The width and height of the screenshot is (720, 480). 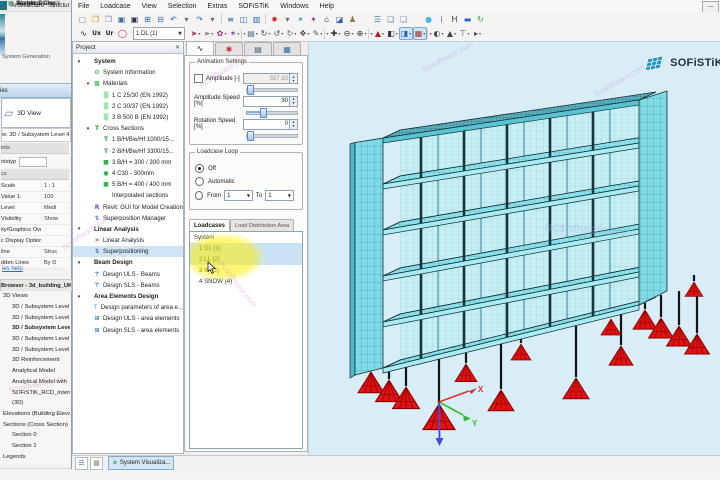 What do you see at coordinates (55, 252) in the screenshot?
I see `property-value: Struc` at bounding box center [55, 252].